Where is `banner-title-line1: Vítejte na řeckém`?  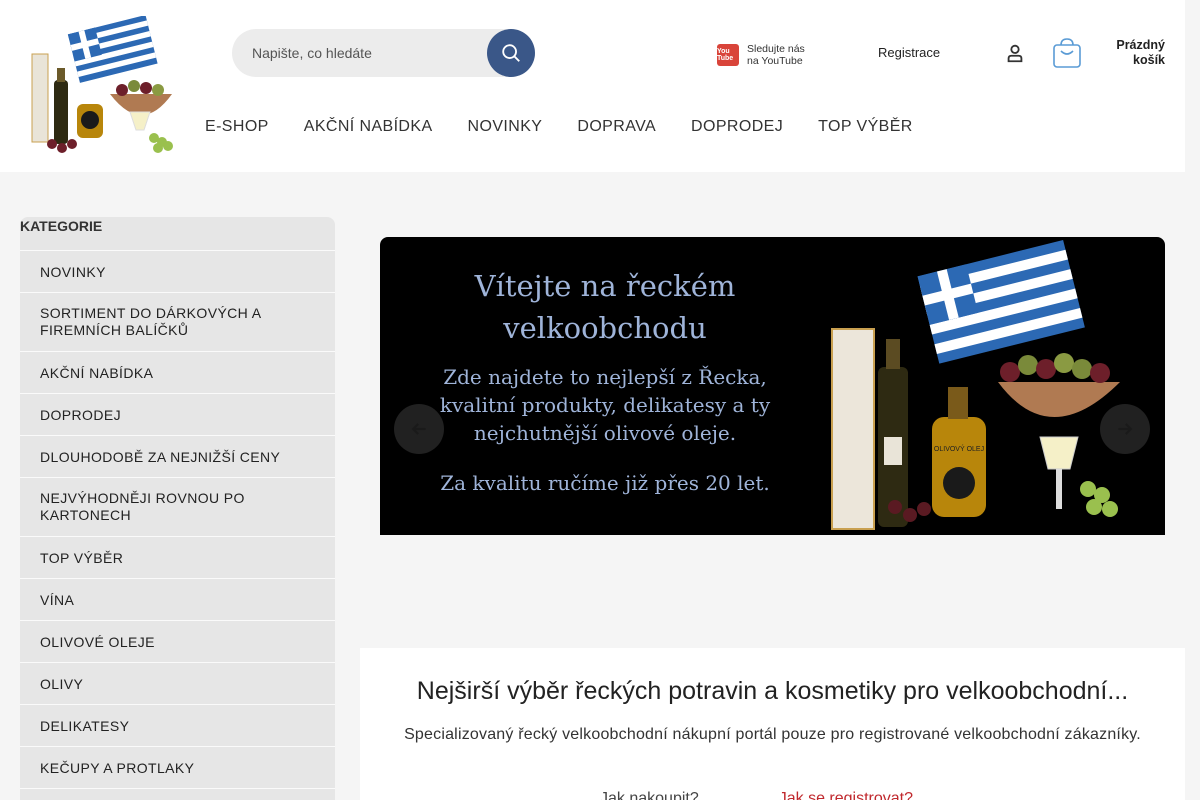
banner-title-line1: Vítejte na řeckém is located at coordinates (605, 286).